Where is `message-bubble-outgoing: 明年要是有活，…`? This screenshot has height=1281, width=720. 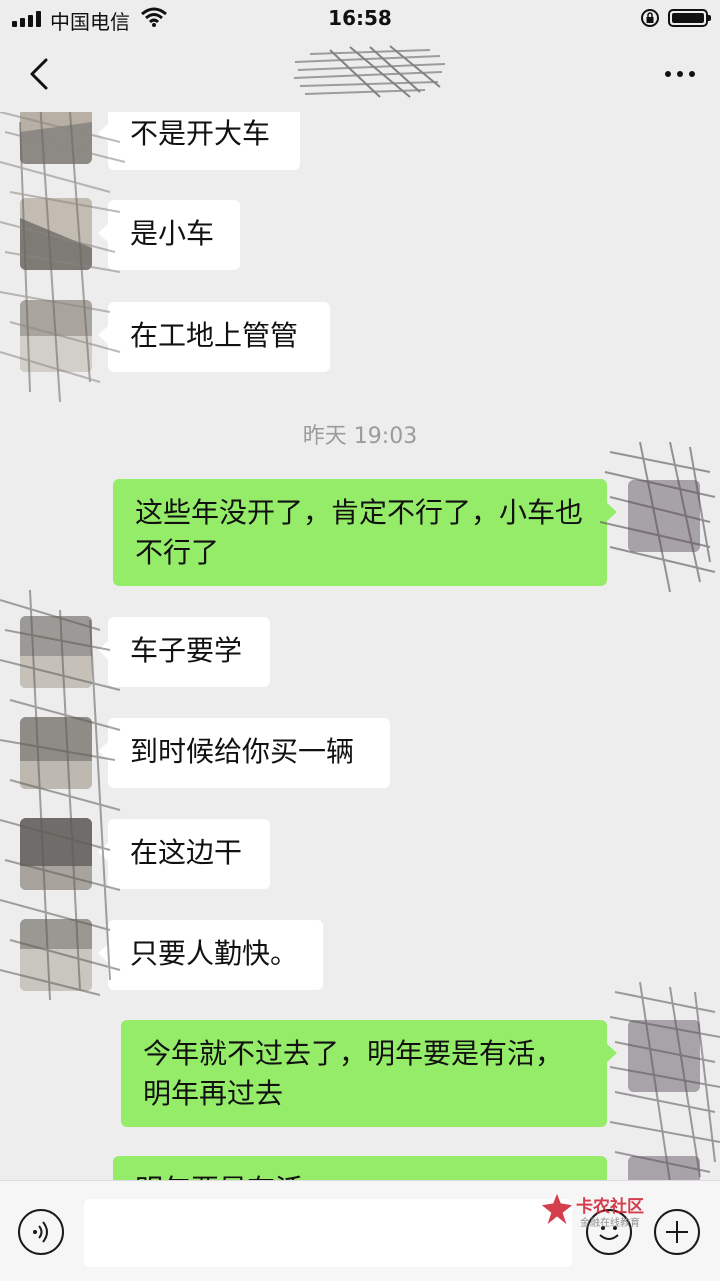
message-bubble-outgoing: 明年要是有活，… is located at coordinates (360, 1168).